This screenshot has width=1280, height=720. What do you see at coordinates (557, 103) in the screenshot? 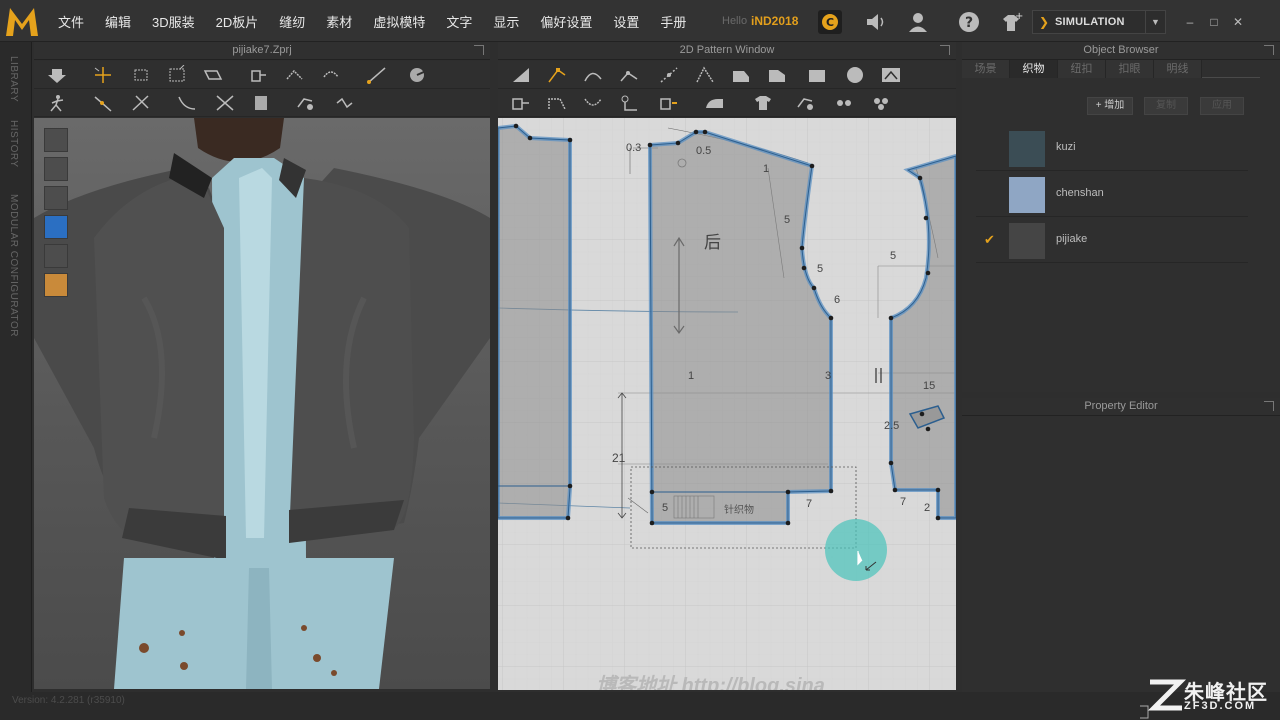
I see `dart-icon` at bounding box center [557, 103].